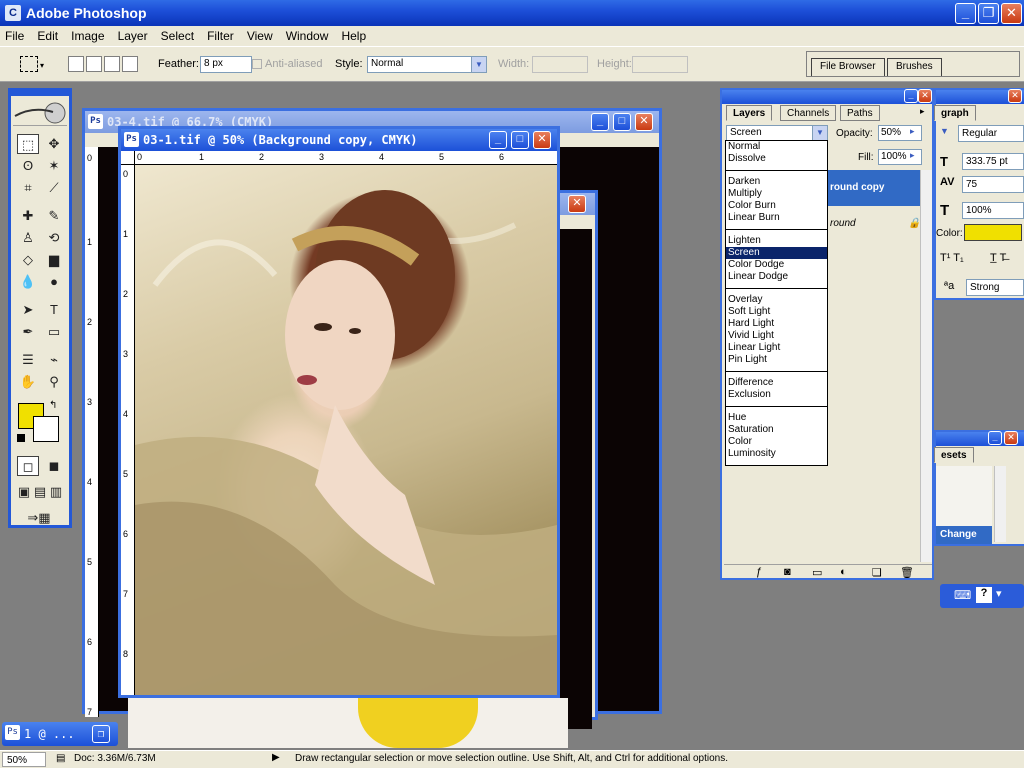  Describe the element at coordinates (877, 572) in the screenshot. I see `new-layer-icon: ❏` at that location.